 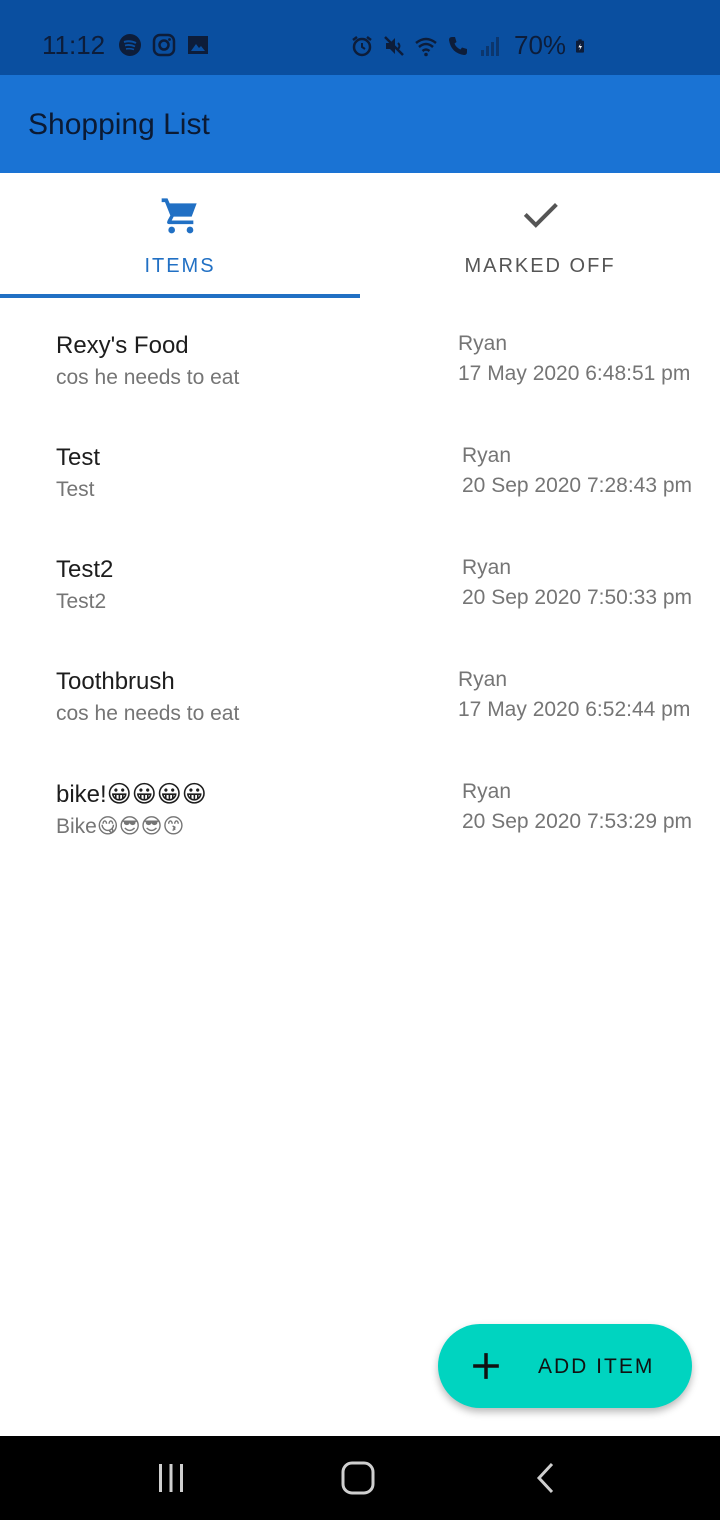 I want to click on list-item: Test Test Ryan 20 Sep 2020 7:28:43 pm, so click(x=360, y=468).